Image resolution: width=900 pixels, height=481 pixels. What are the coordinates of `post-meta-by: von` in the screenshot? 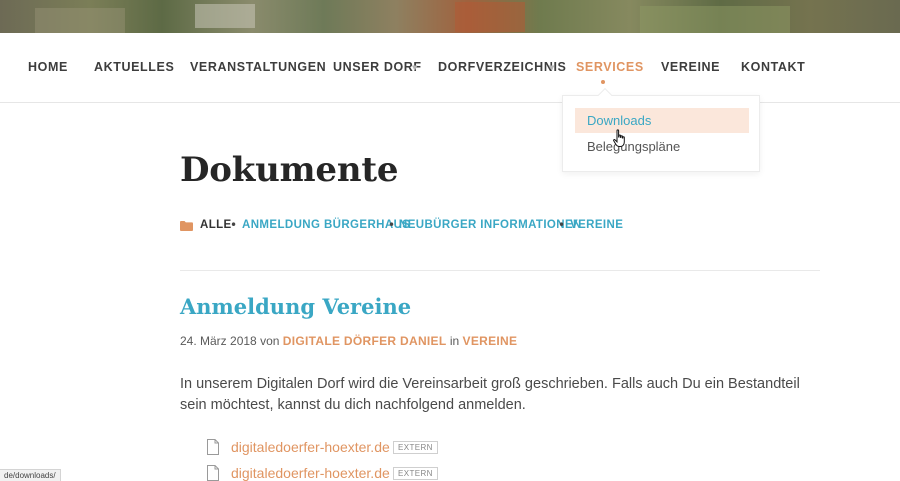 It's located at (270, 341).